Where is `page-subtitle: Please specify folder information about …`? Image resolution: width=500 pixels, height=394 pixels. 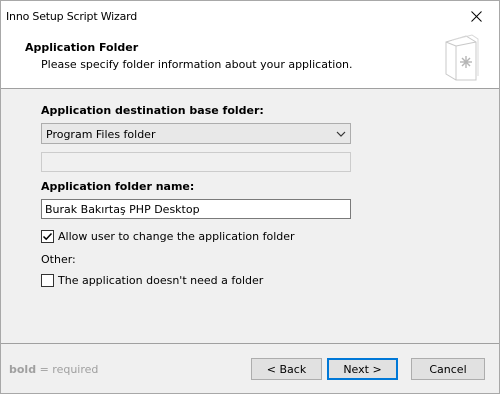 page-subtitle: Please specify folder information about … is located at coordinates (197, 64).